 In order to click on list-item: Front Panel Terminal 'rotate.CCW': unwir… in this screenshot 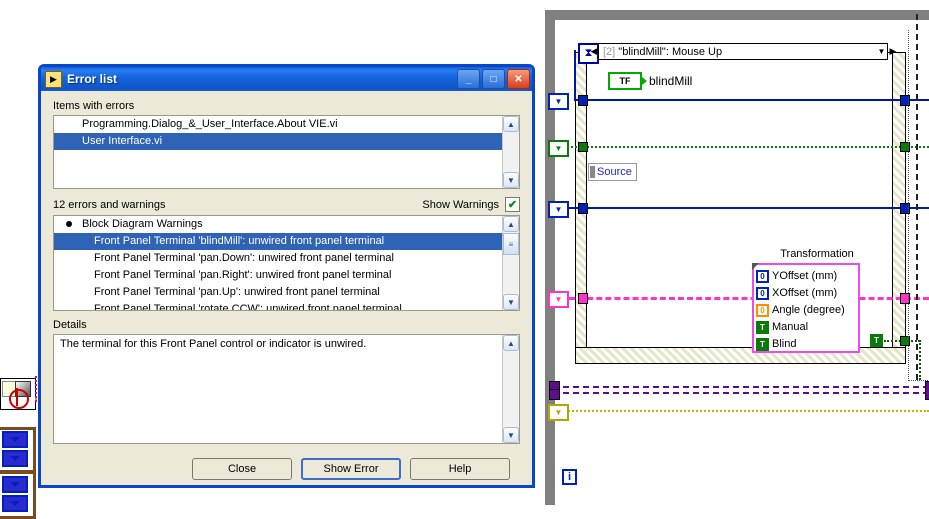, I will do `click(286, 305)`.